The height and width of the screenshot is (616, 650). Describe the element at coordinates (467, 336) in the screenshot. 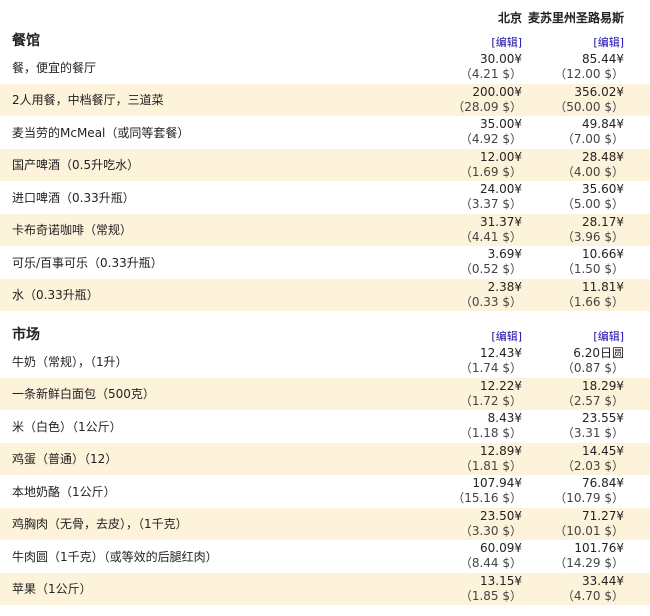

I see `edit-cell-city1: [编辑]` at that location.